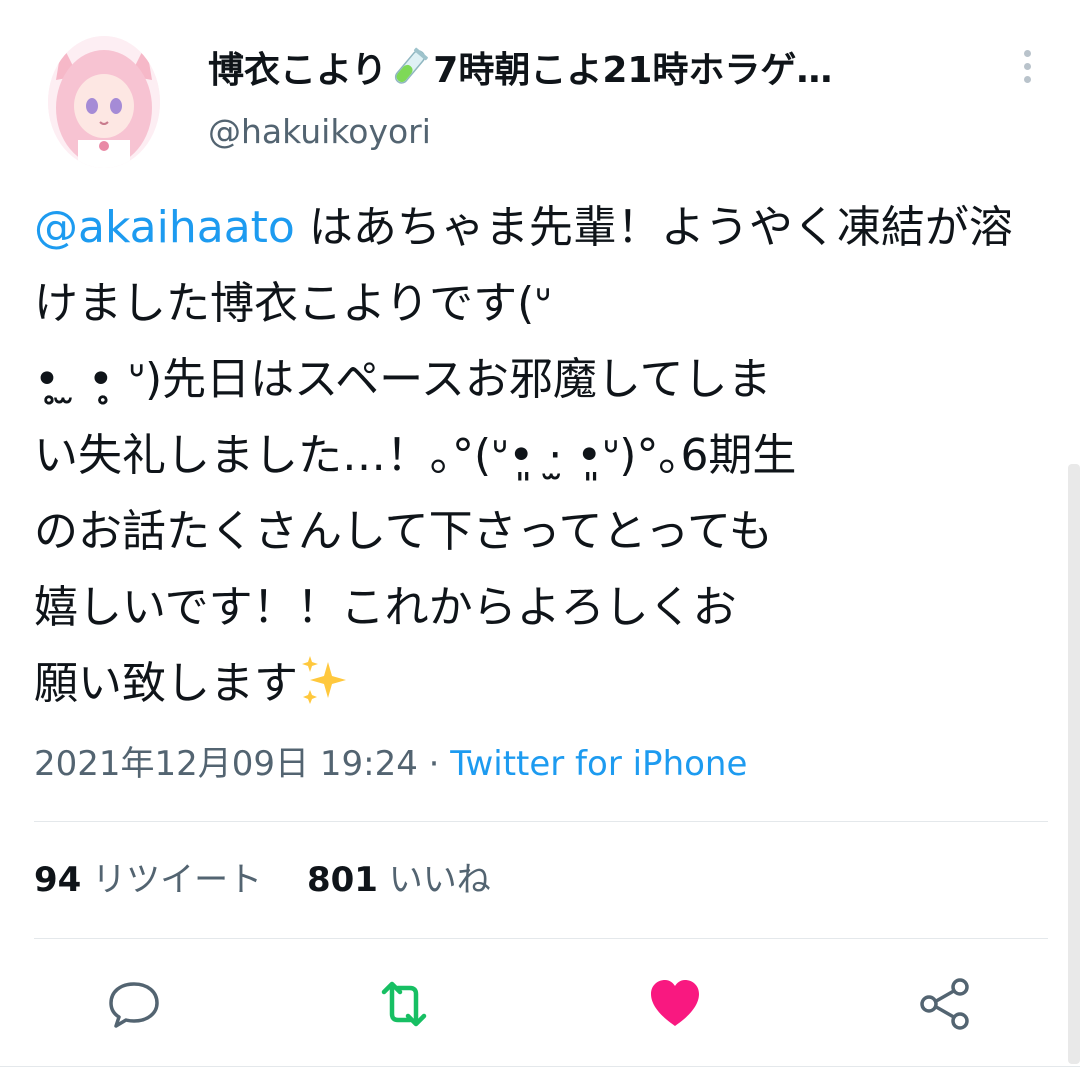 The width and height of the screenshot is (1080, 1082). Describe the element at coordinates (342, 880) in the screenshot. I see `likes-count: 801` at that location.